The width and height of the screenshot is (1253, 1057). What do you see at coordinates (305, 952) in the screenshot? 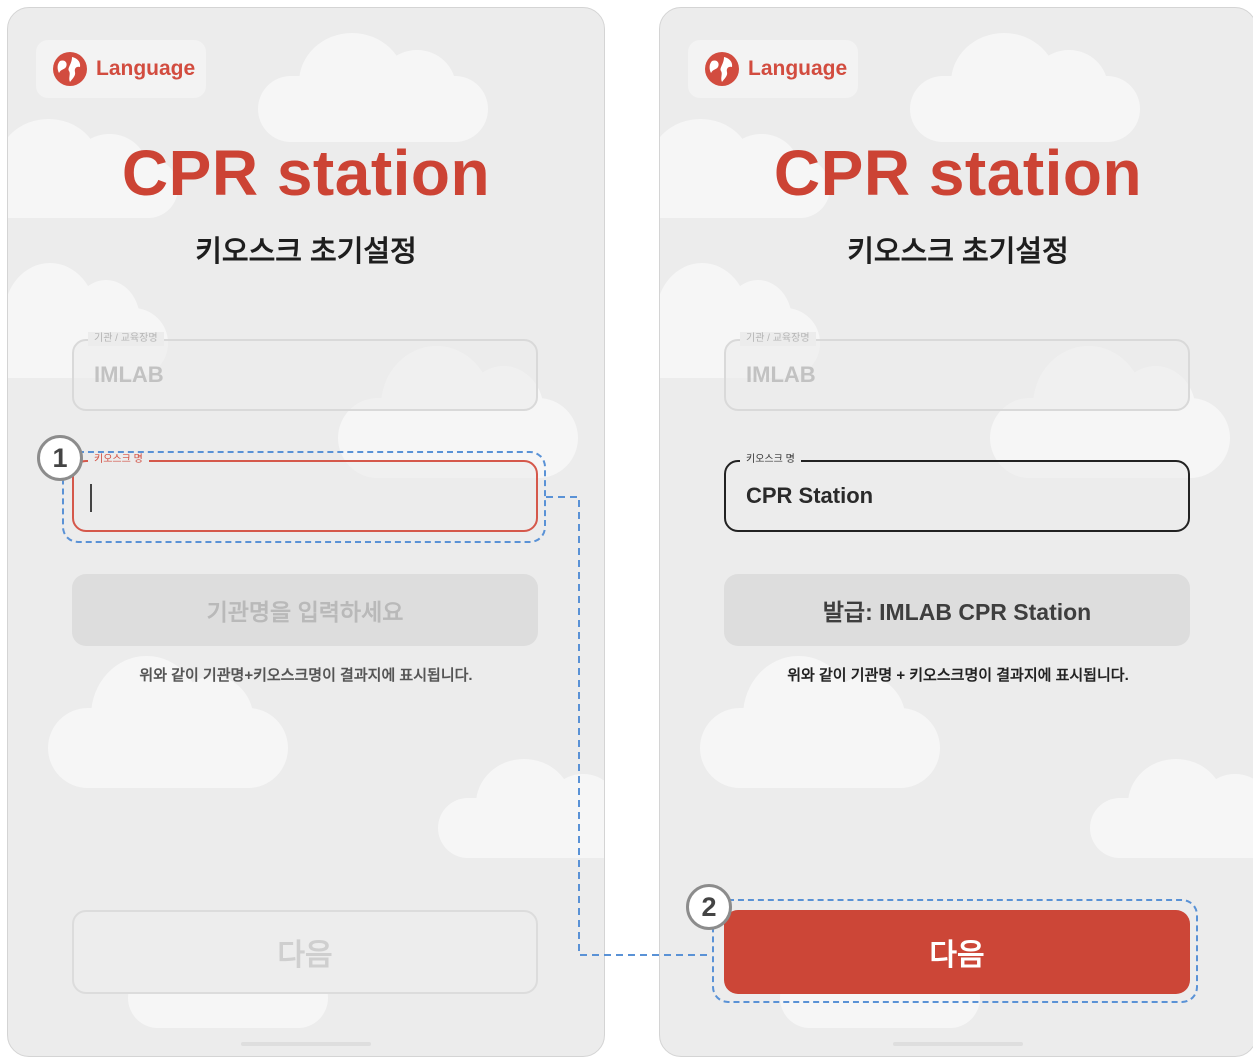
I see `next-button-disabled: 다음` at bounding box center [305, 952].